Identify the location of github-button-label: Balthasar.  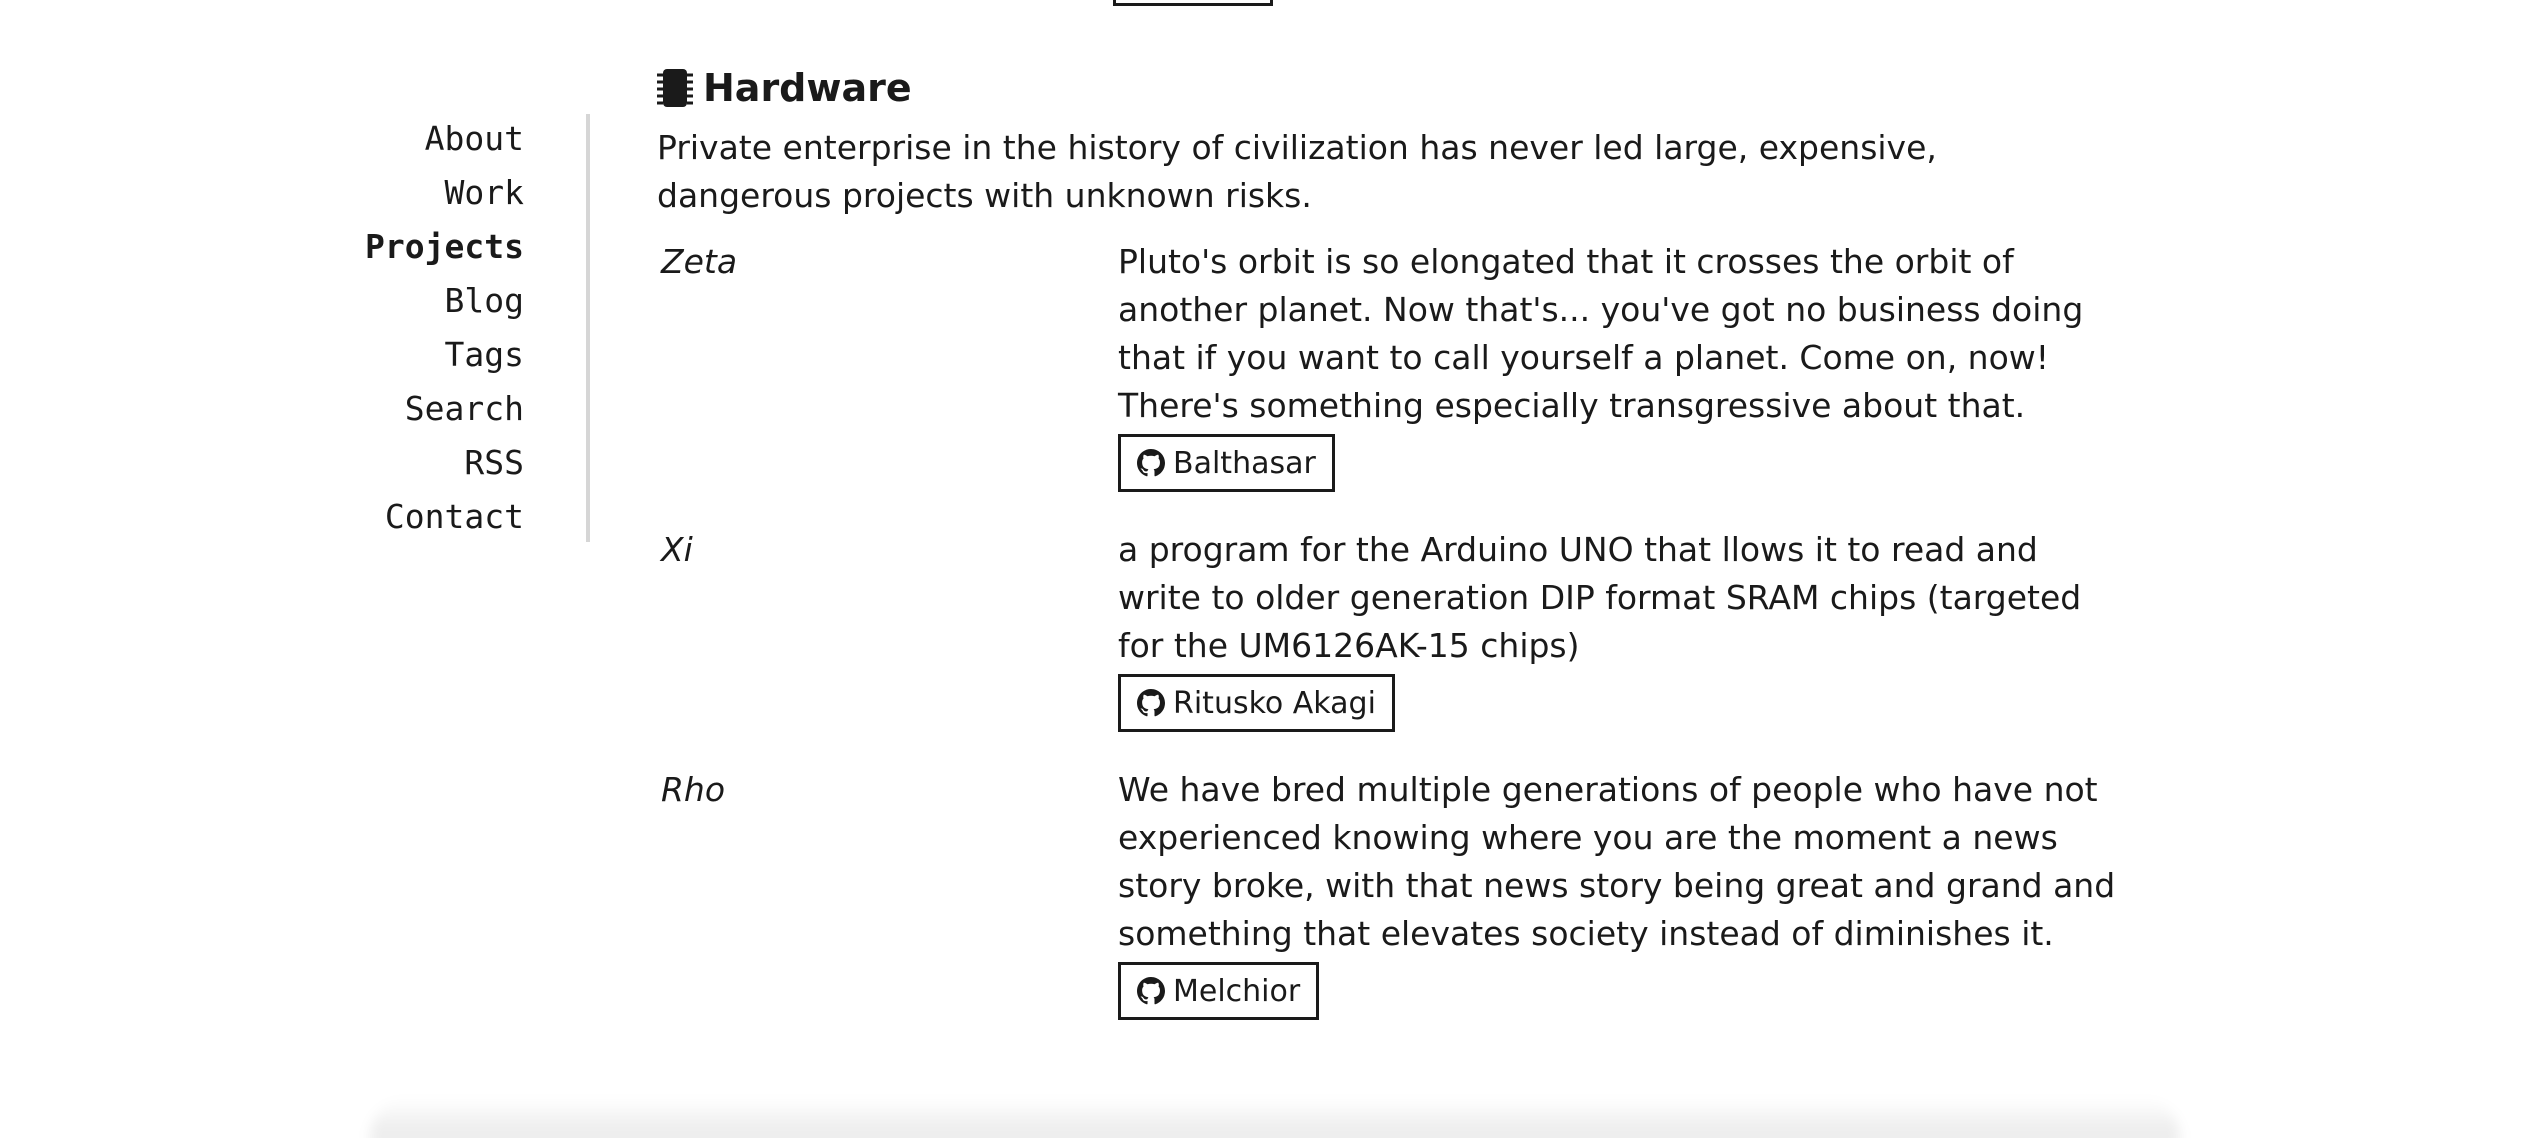
(1244, 463).